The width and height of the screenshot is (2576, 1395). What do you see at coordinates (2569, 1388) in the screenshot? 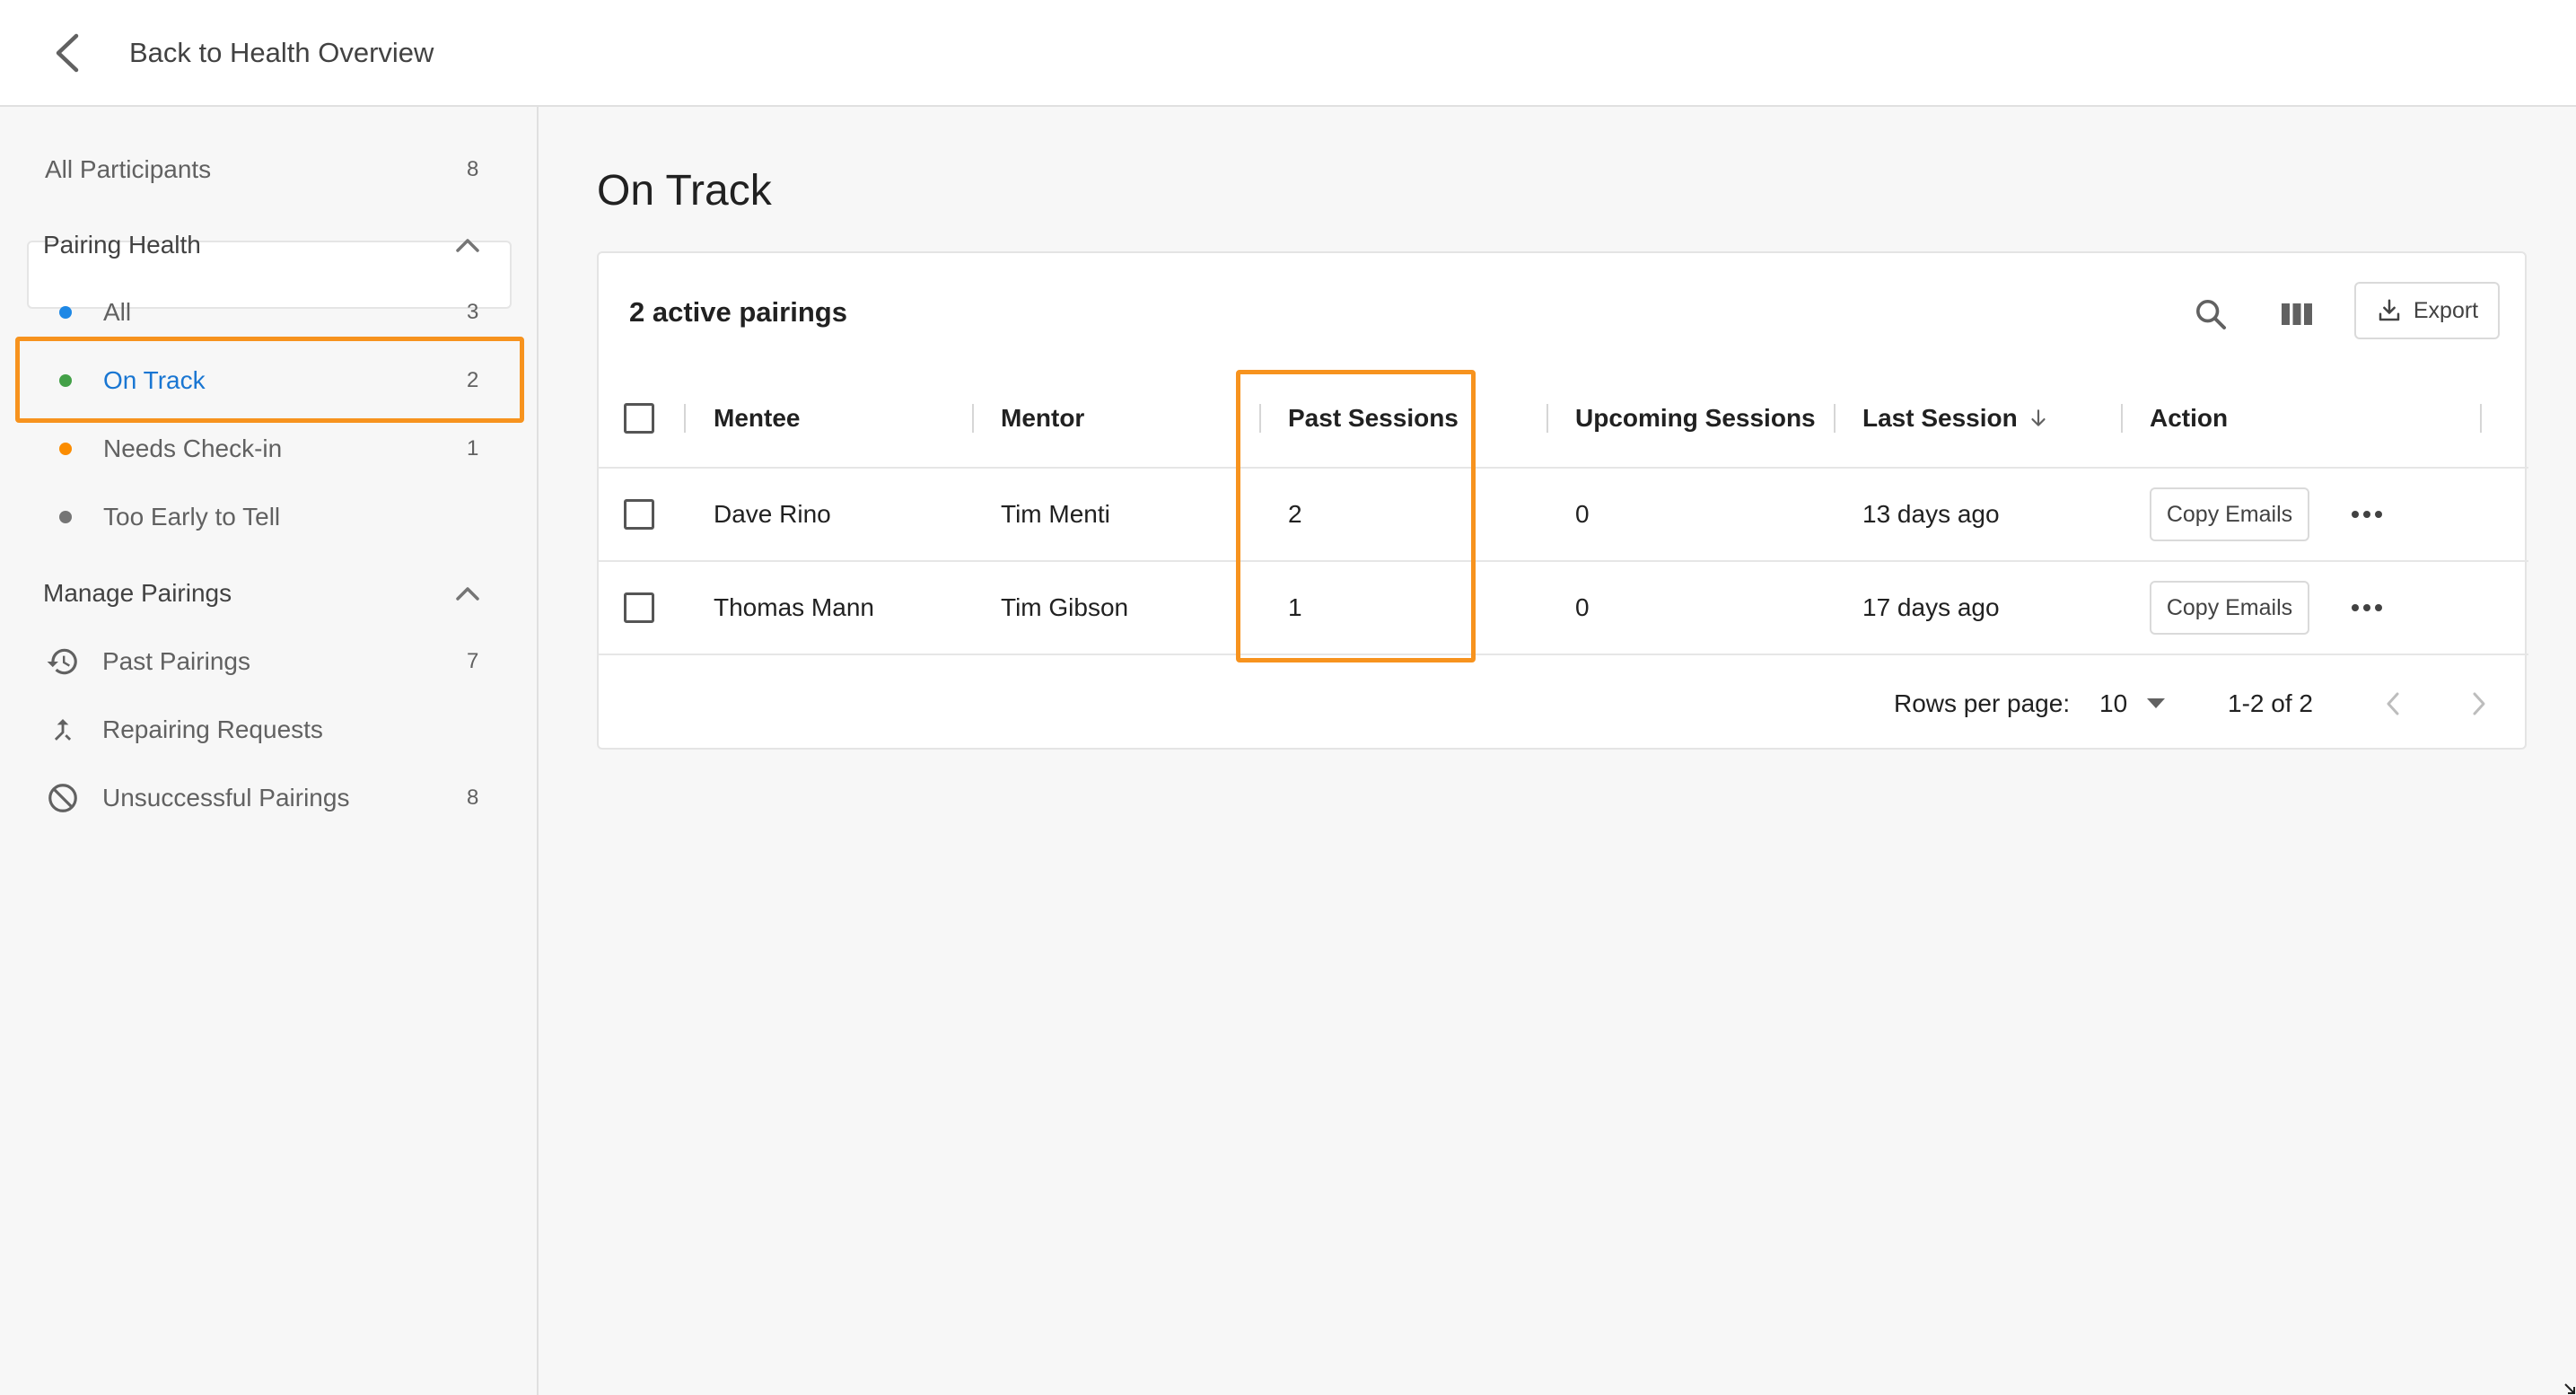
I see `resize-handle-icon` at bounding box center [2569, 1388].